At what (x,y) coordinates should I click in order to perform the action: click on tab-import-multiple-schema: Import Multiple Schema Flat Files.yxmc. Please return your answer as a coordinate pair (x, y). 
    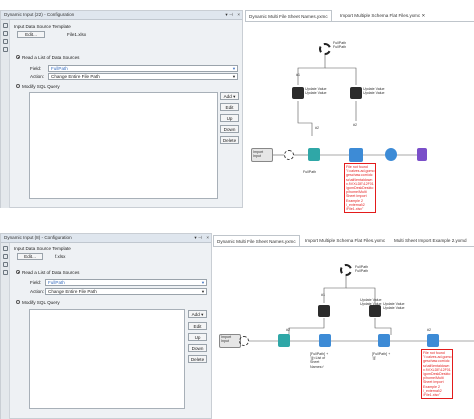
    Looking at the image, I should click on (345, 240).